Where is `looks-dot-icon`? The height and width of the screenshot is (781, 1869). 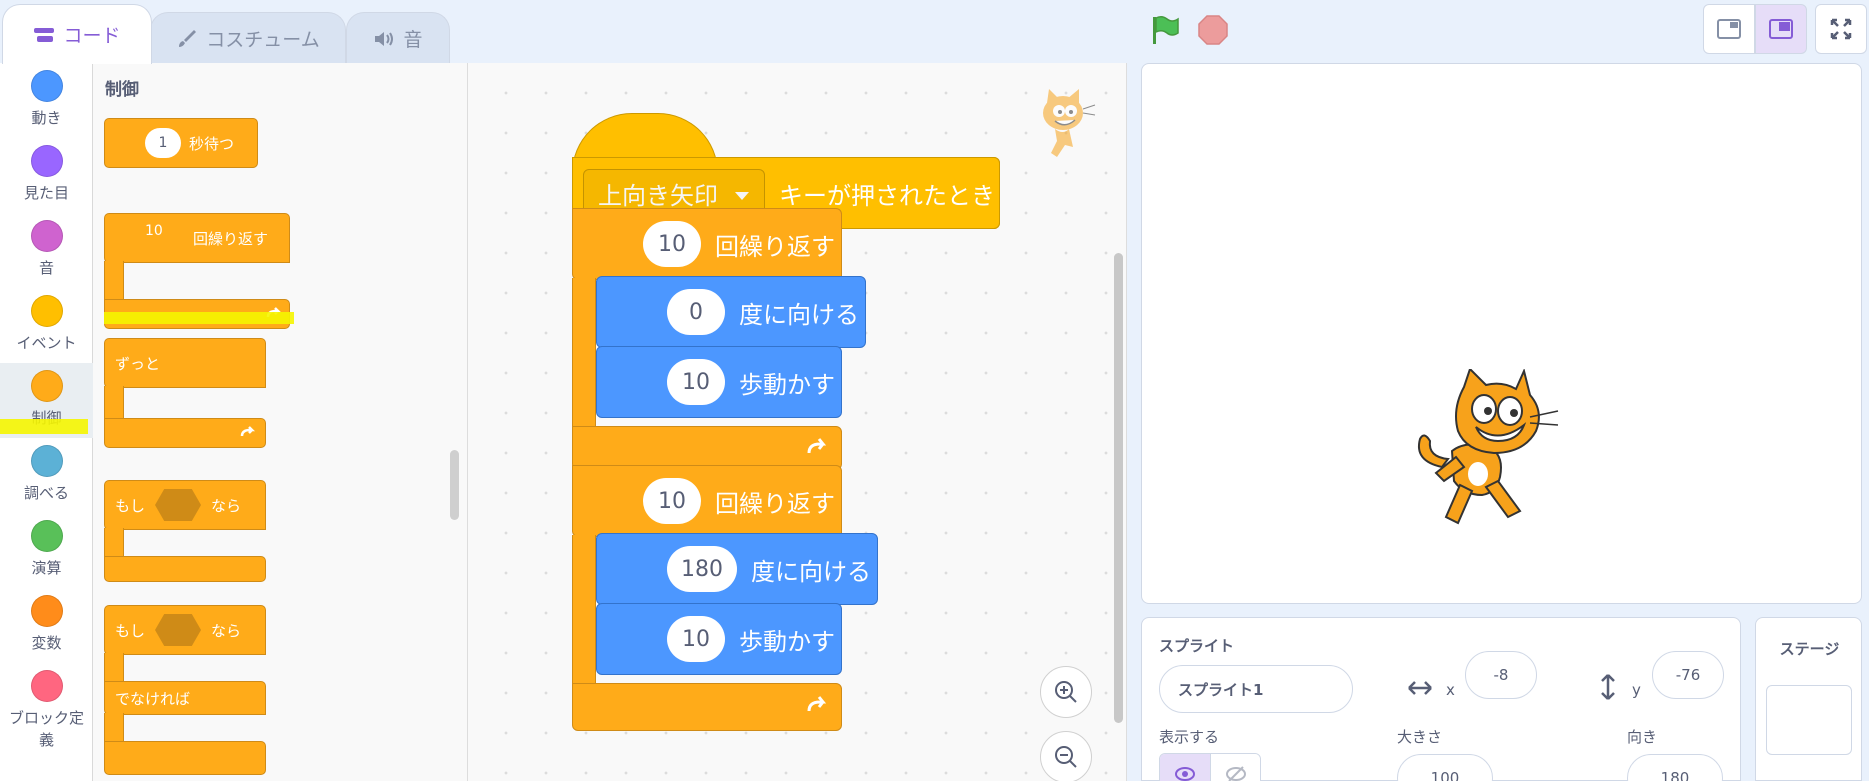 looks-dot-icon is located at coordinates (46, 161).